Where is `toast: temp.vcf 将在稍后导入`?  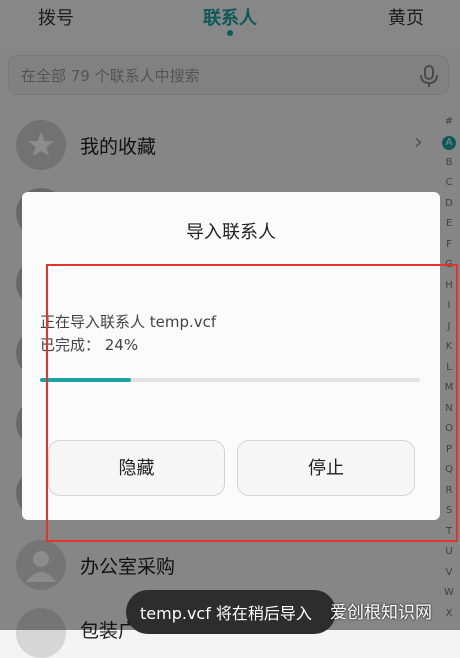
toast: temp.vcf 将在稍后导入 is located at coordinates (231, 612).